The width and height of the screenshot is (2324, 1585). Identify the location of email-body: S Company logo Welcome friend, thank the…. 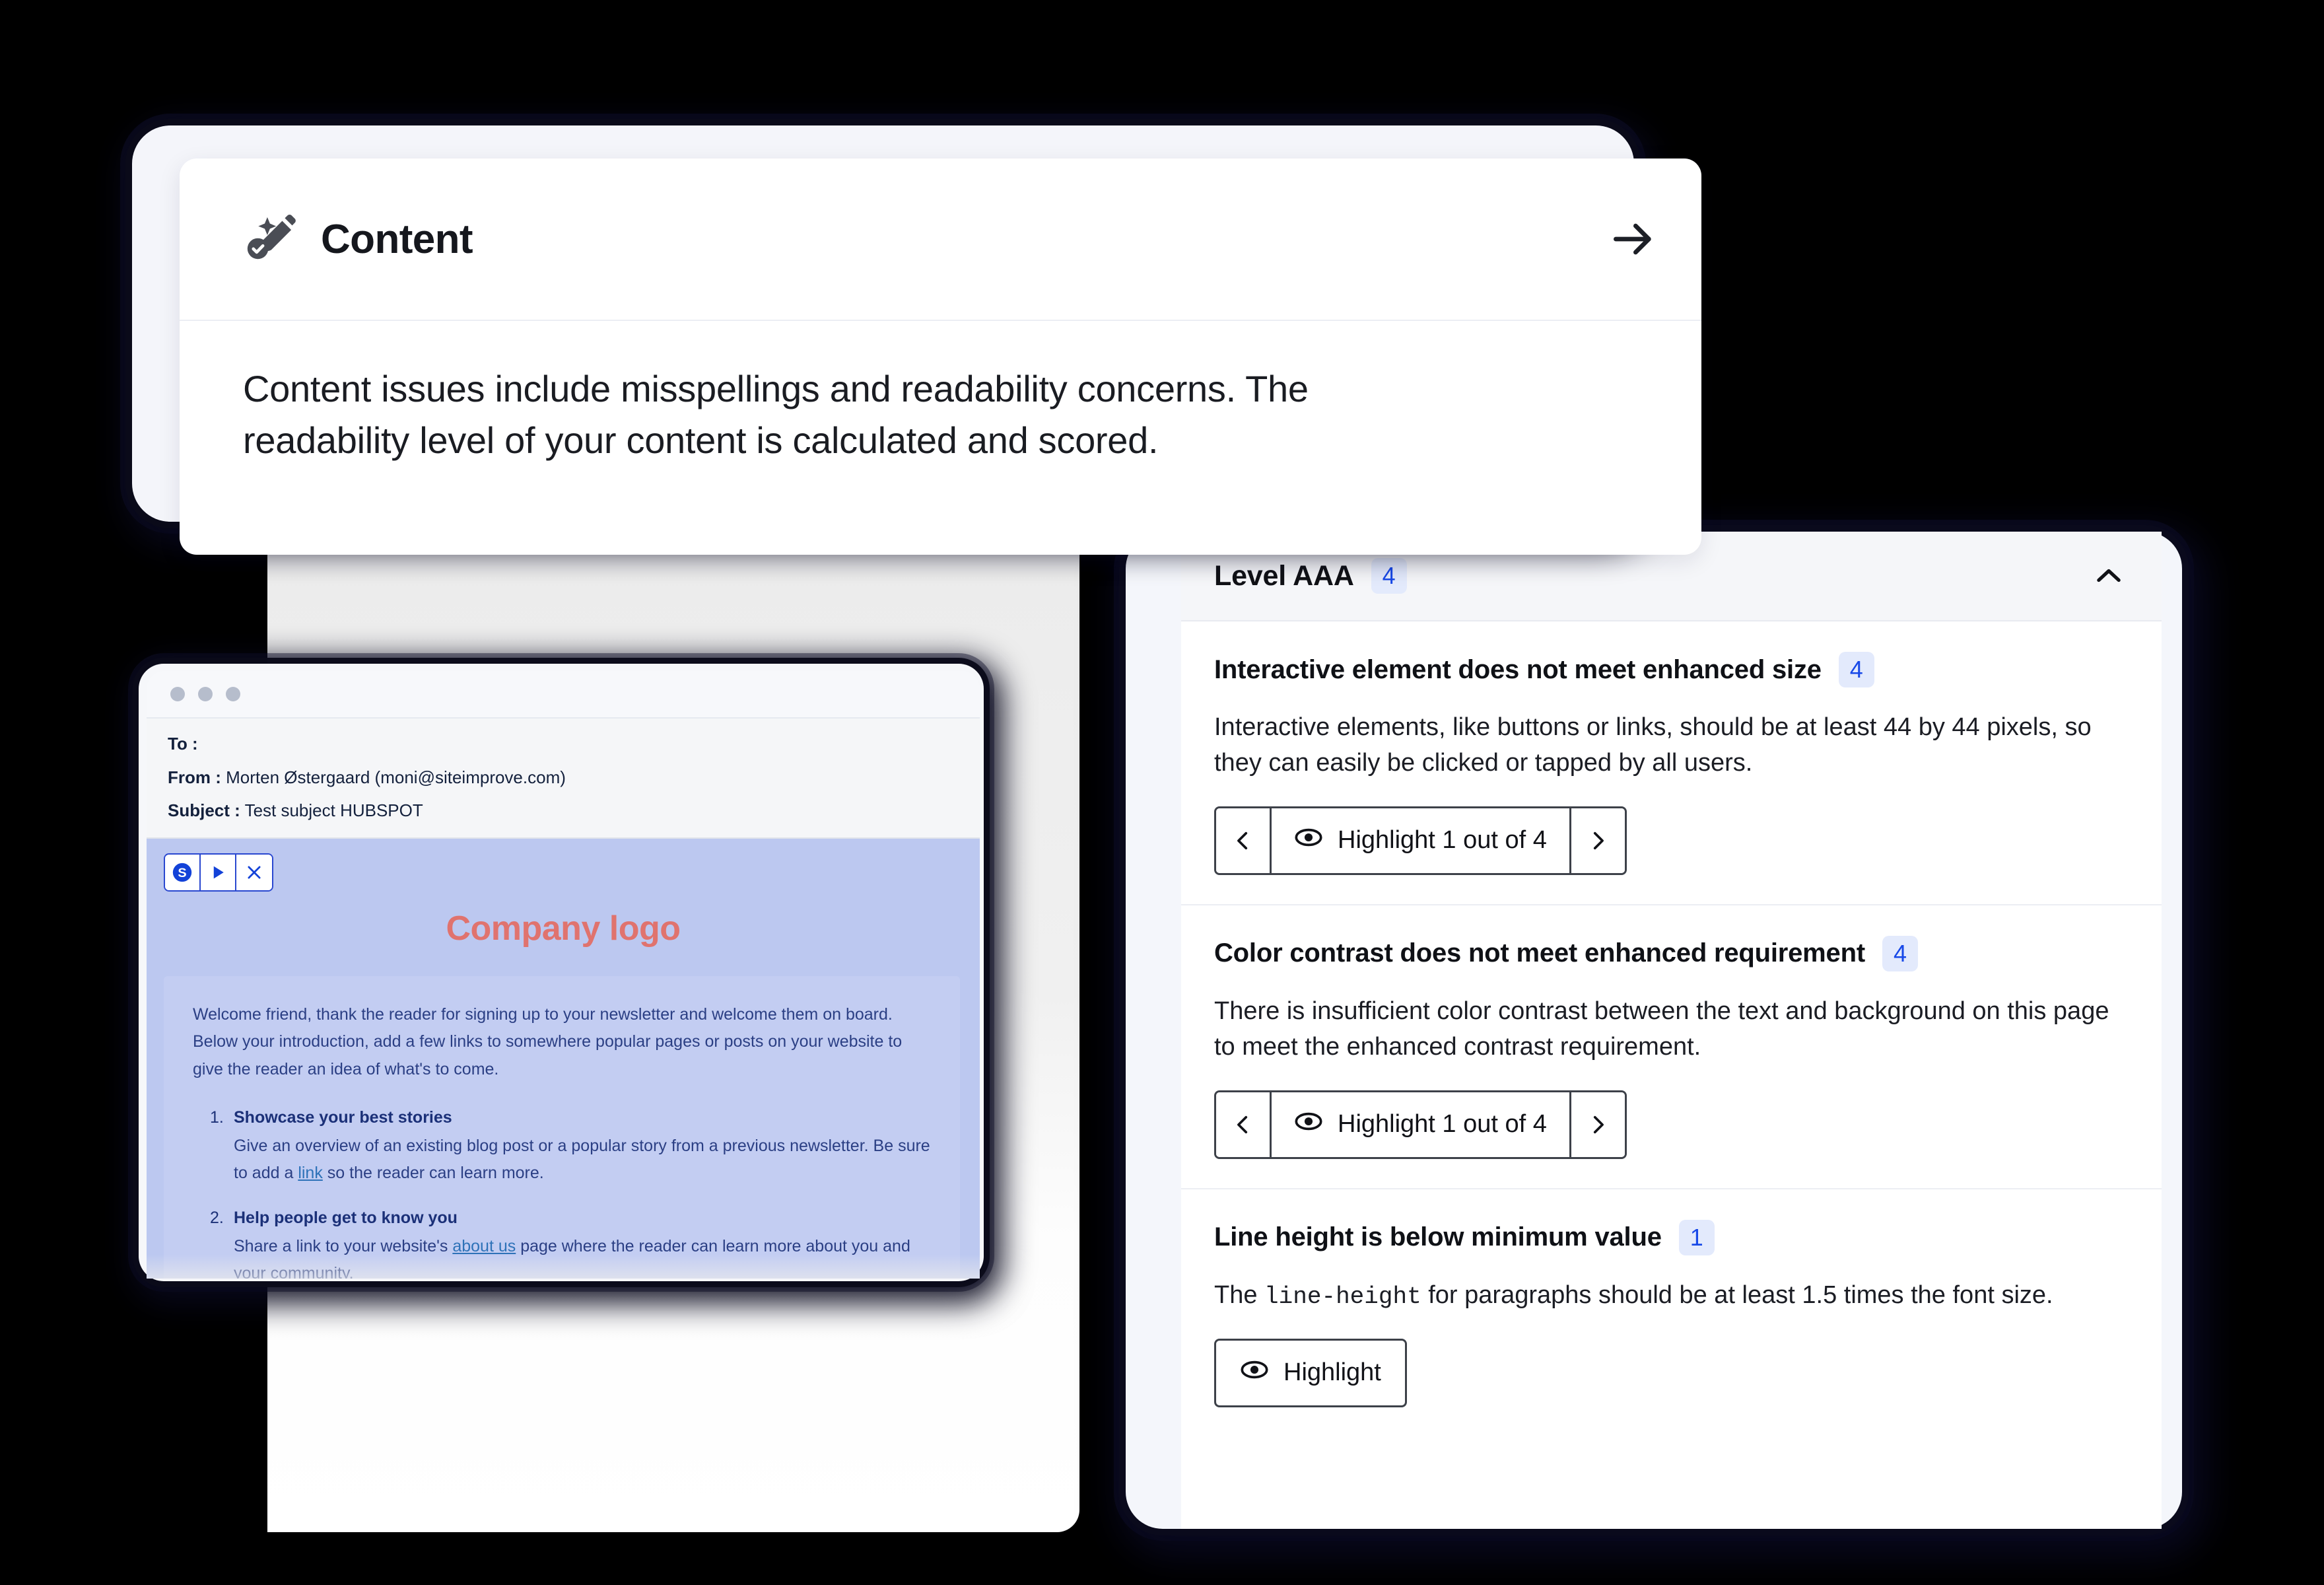
(563, 1058).